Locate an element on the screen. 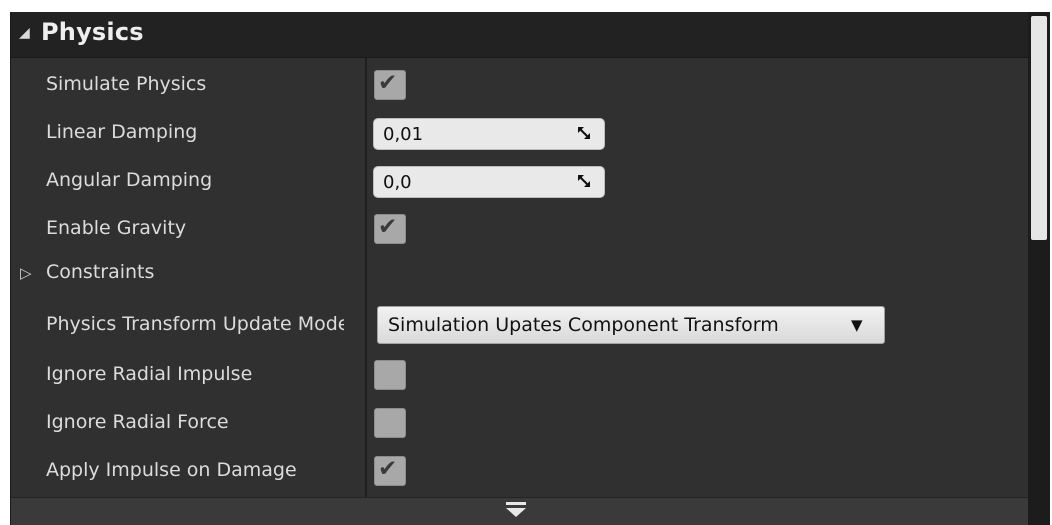 This screenshot has width=1052, height=525. angular-damping-label: Angular Damping is located at coordinates (129, 180).